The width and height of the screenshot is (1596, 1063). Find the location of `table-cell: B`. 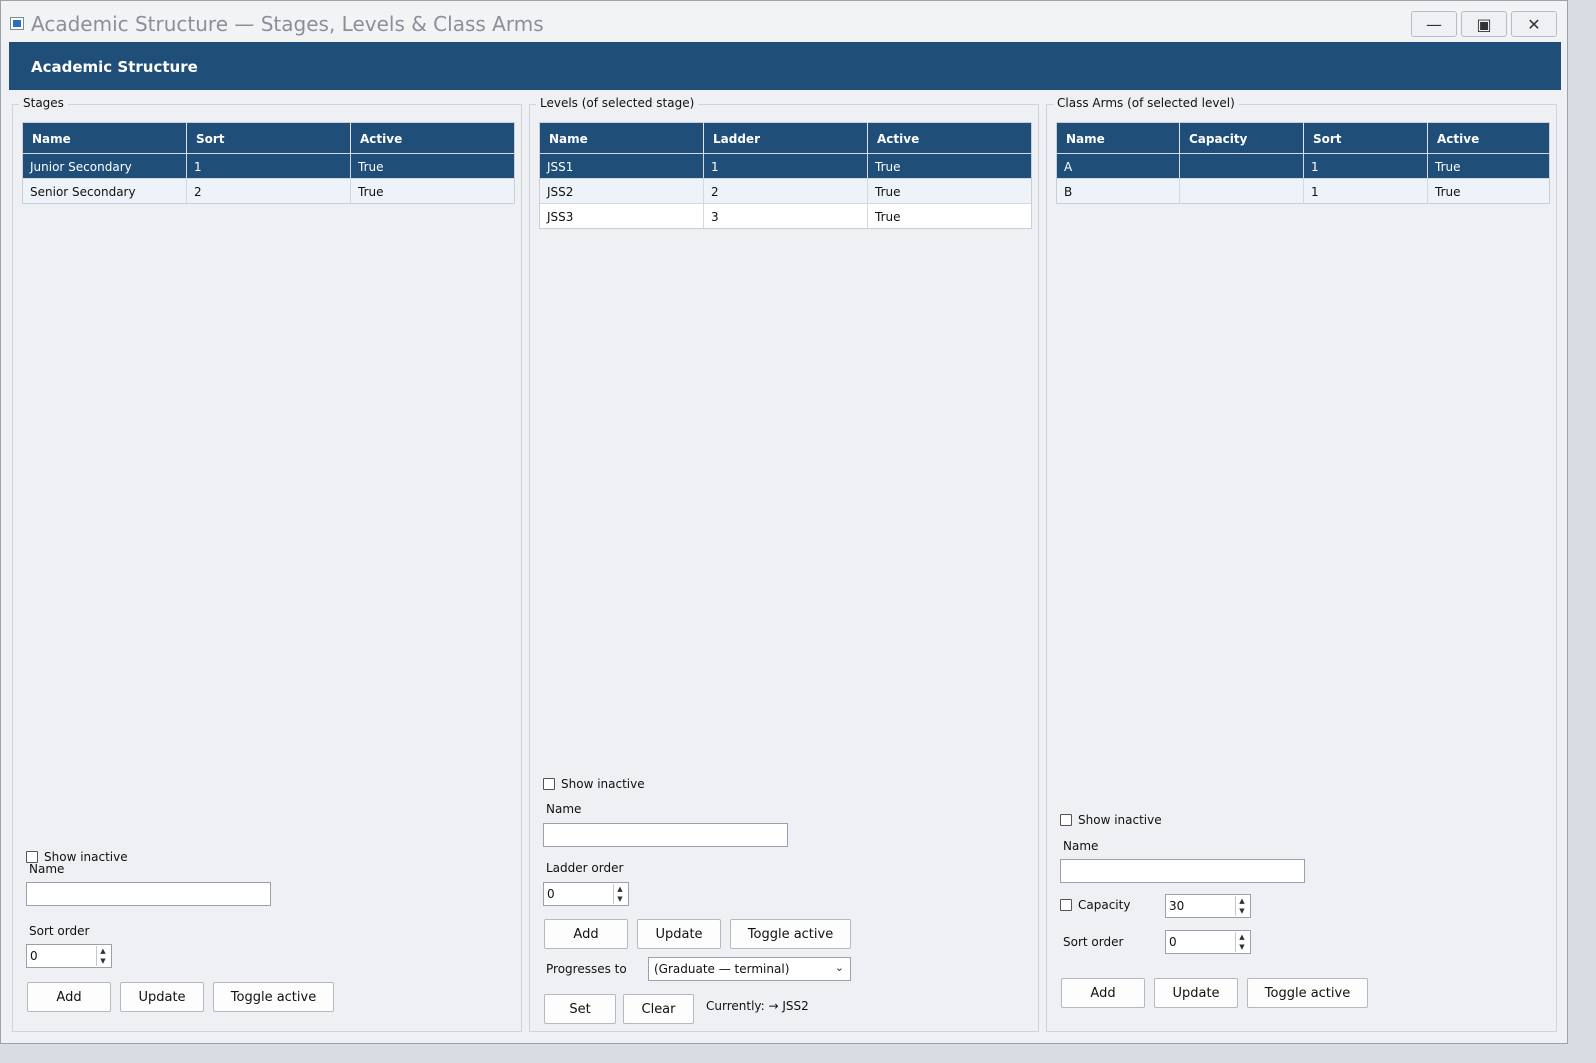

table-cell: B is located at coordinates (1118, 191).